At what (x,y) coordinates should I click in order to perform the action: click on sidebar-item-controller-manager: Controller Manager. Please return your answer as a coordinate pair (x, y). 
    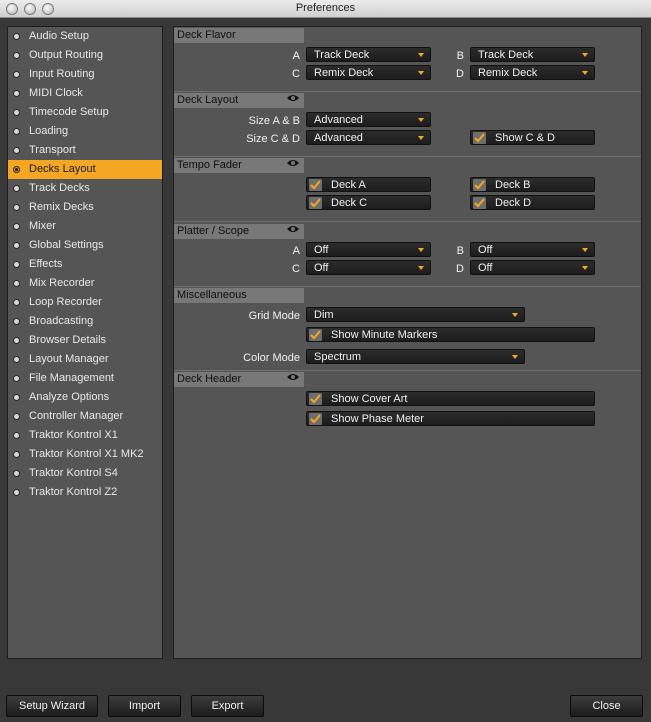
    Looking at the image, I should click on (85, 416).